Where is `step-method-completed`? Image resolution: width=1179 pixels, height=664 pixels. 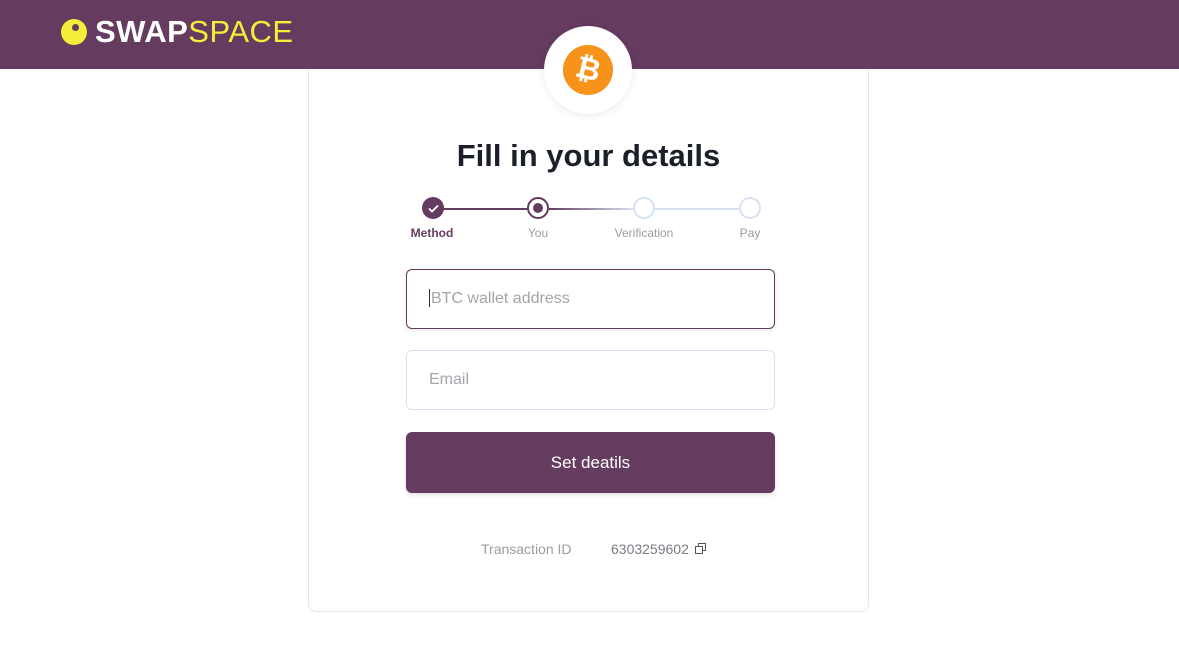
step-method-completed is located at coordinates (433, 208).